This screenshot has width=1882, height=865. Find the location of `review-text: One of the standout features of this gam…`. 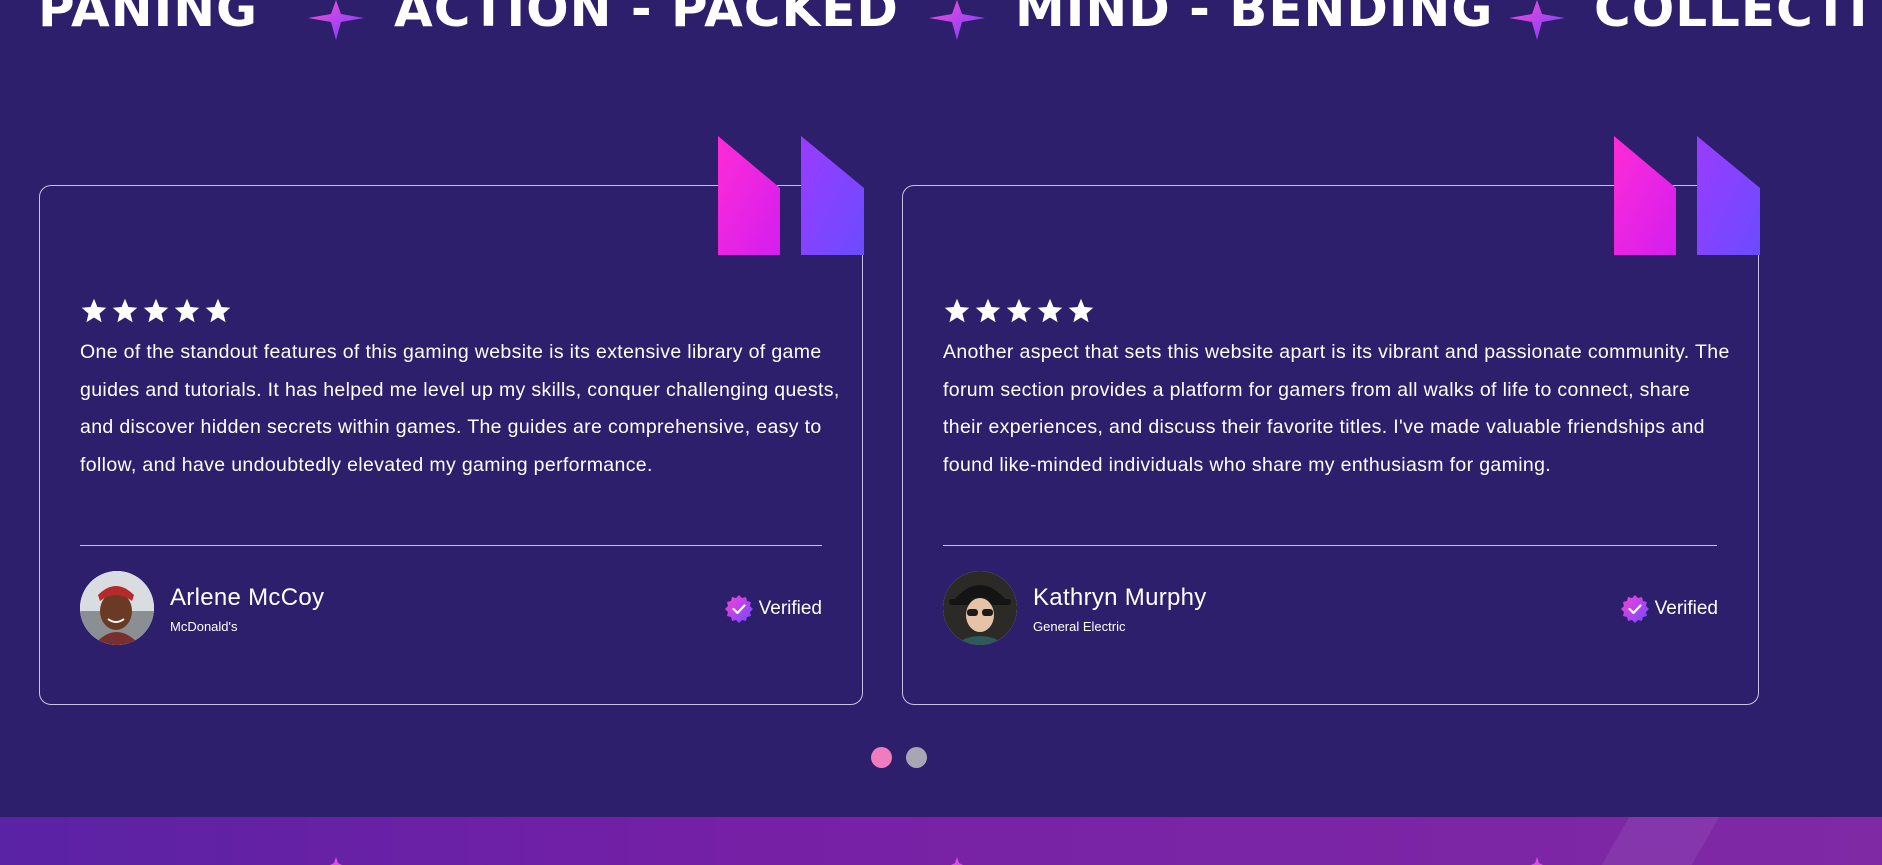

review-text: One of the standout features of this gam… is located at coordinates (460, 408).